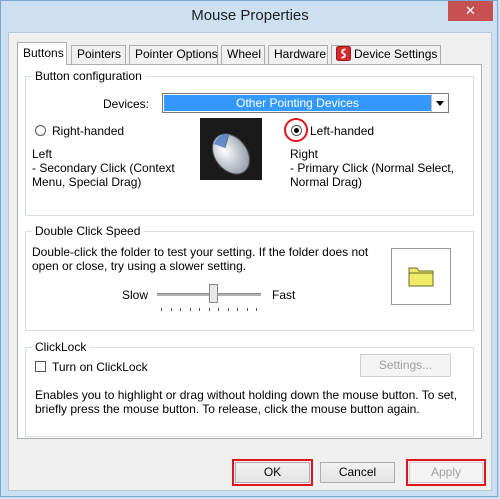 The image size is (500, 499). What do you see at coordinates (298, 54) in the screenshot?
I see `tab-hardware: Hardware` at bounding box center [298, 54].